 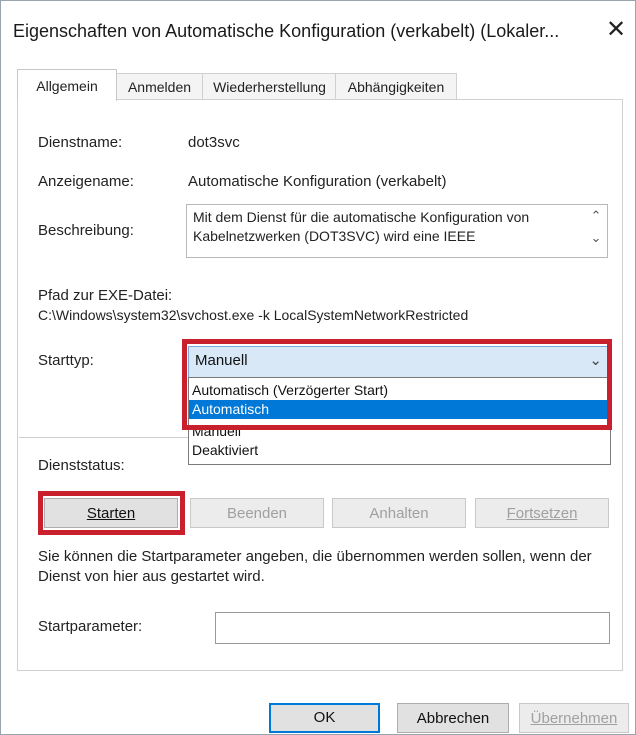 What do you see at coordinates (107, 437) in the screenshot?
I see `separator` at bounding box center [107, 437].